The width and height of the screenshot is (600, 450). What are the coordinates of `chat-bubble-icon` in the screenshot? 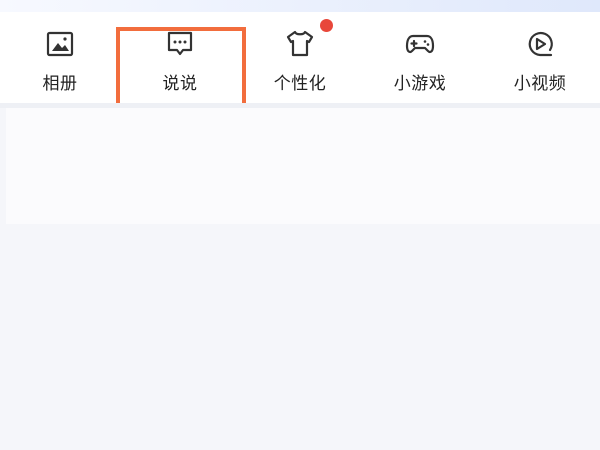 It's located at (180, 44).